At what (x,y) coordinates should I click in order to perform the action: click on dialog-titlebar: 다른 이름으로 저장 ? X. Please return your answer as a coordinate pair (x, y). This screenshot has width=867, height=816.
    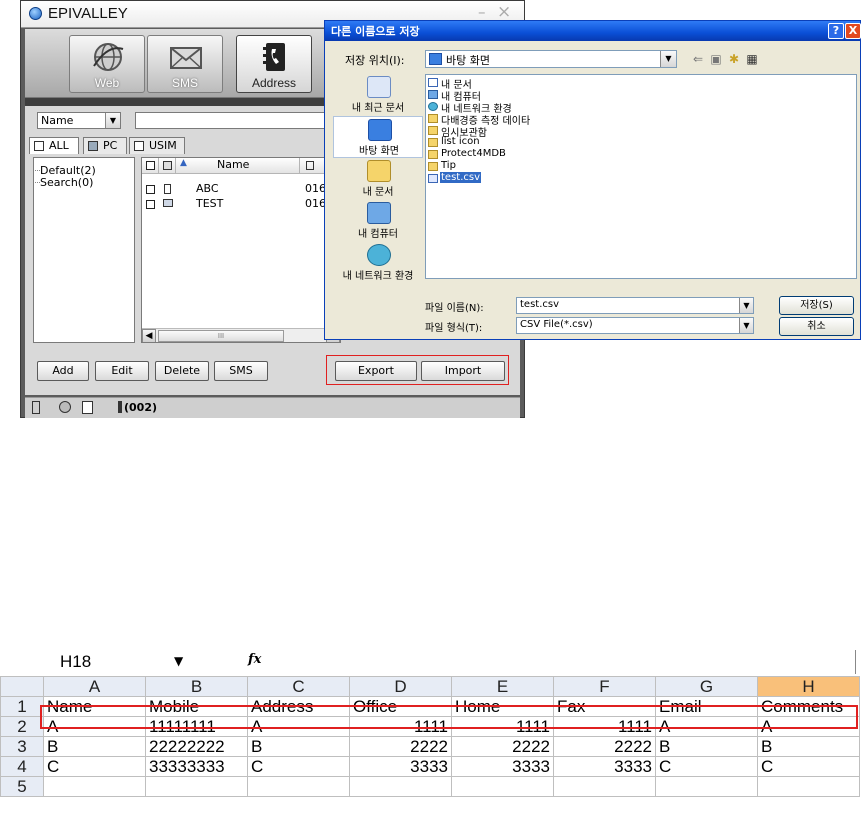
    Looking at the image, I should click on (593, 31).